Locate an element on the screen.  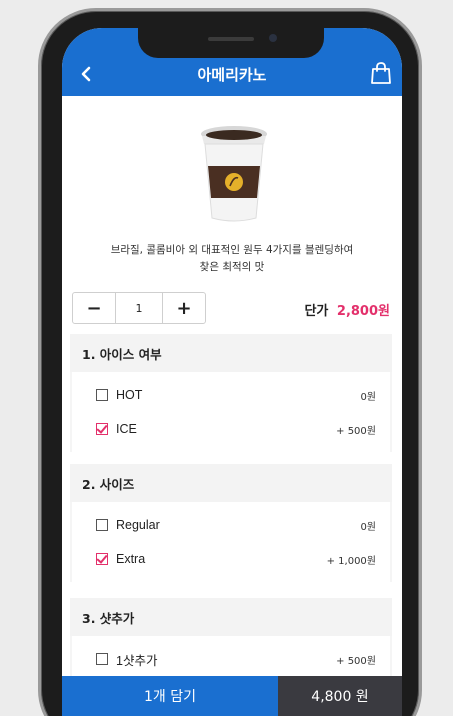
bottom-bar: 1개 담기 4,800 원 is located at coordinates (232, 696).